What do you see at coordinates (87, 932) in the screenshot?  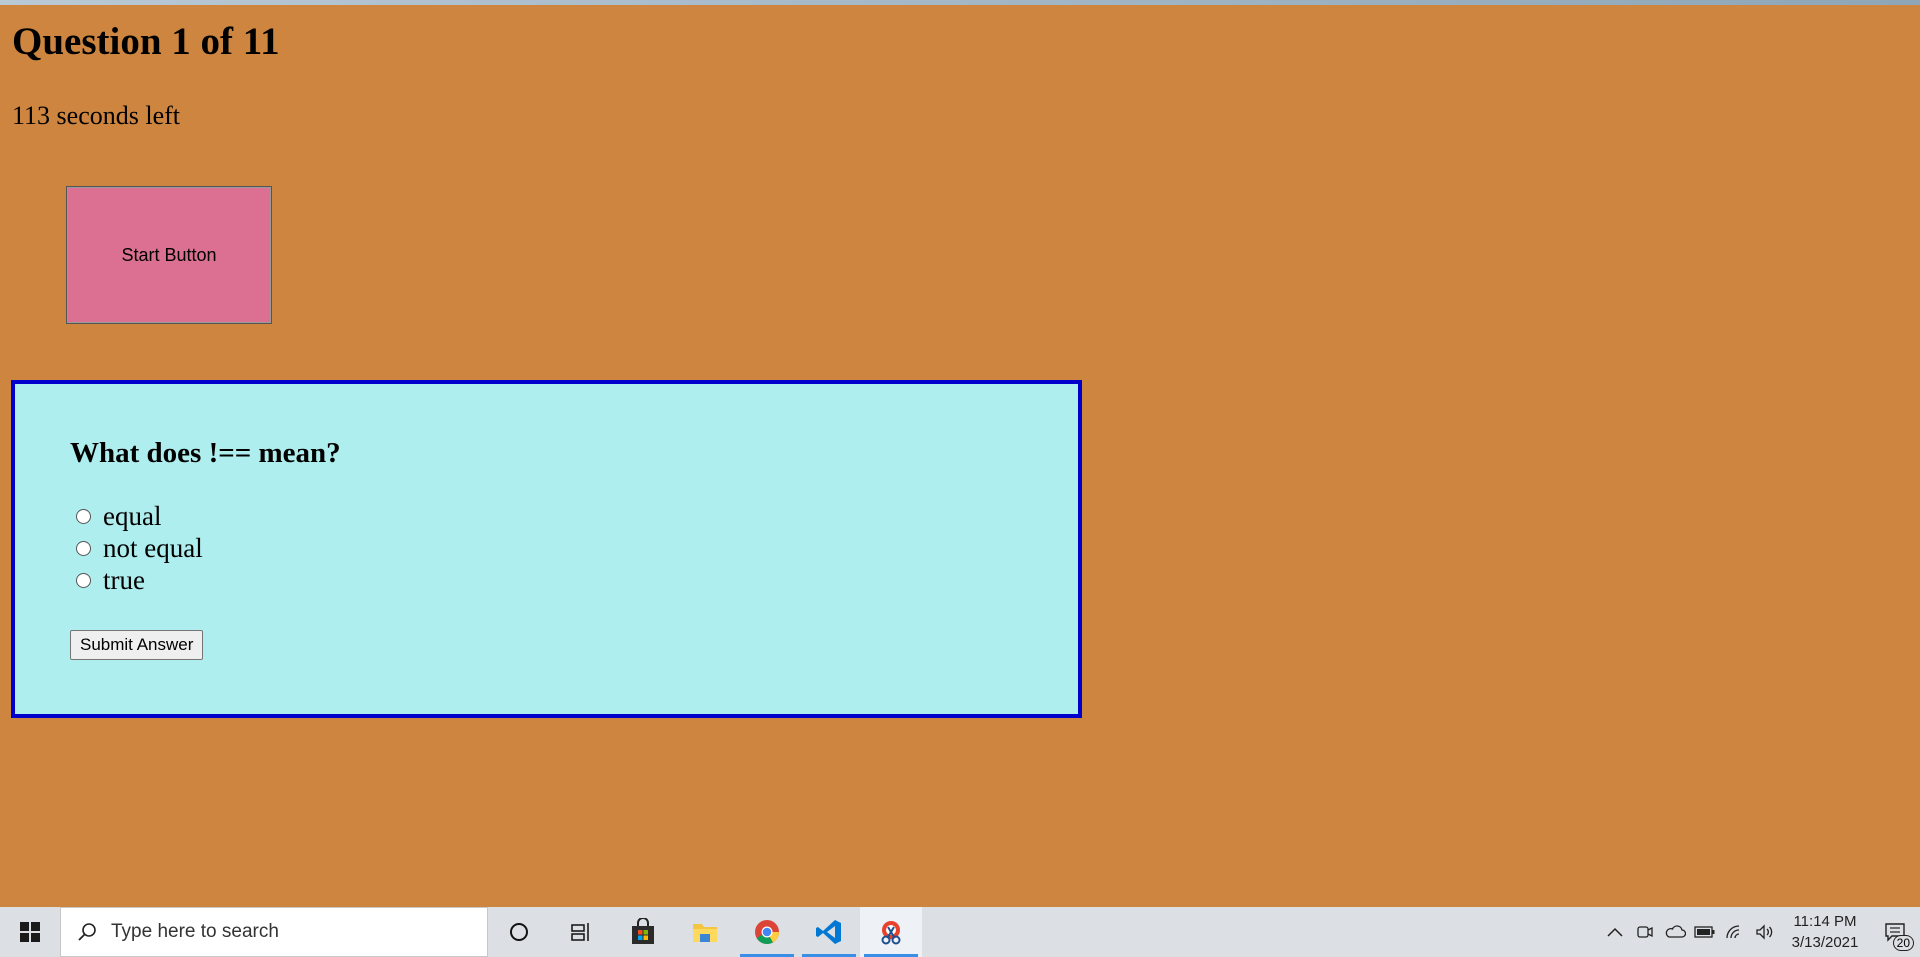 I see `search-icon` at bounding box center [87, 932].